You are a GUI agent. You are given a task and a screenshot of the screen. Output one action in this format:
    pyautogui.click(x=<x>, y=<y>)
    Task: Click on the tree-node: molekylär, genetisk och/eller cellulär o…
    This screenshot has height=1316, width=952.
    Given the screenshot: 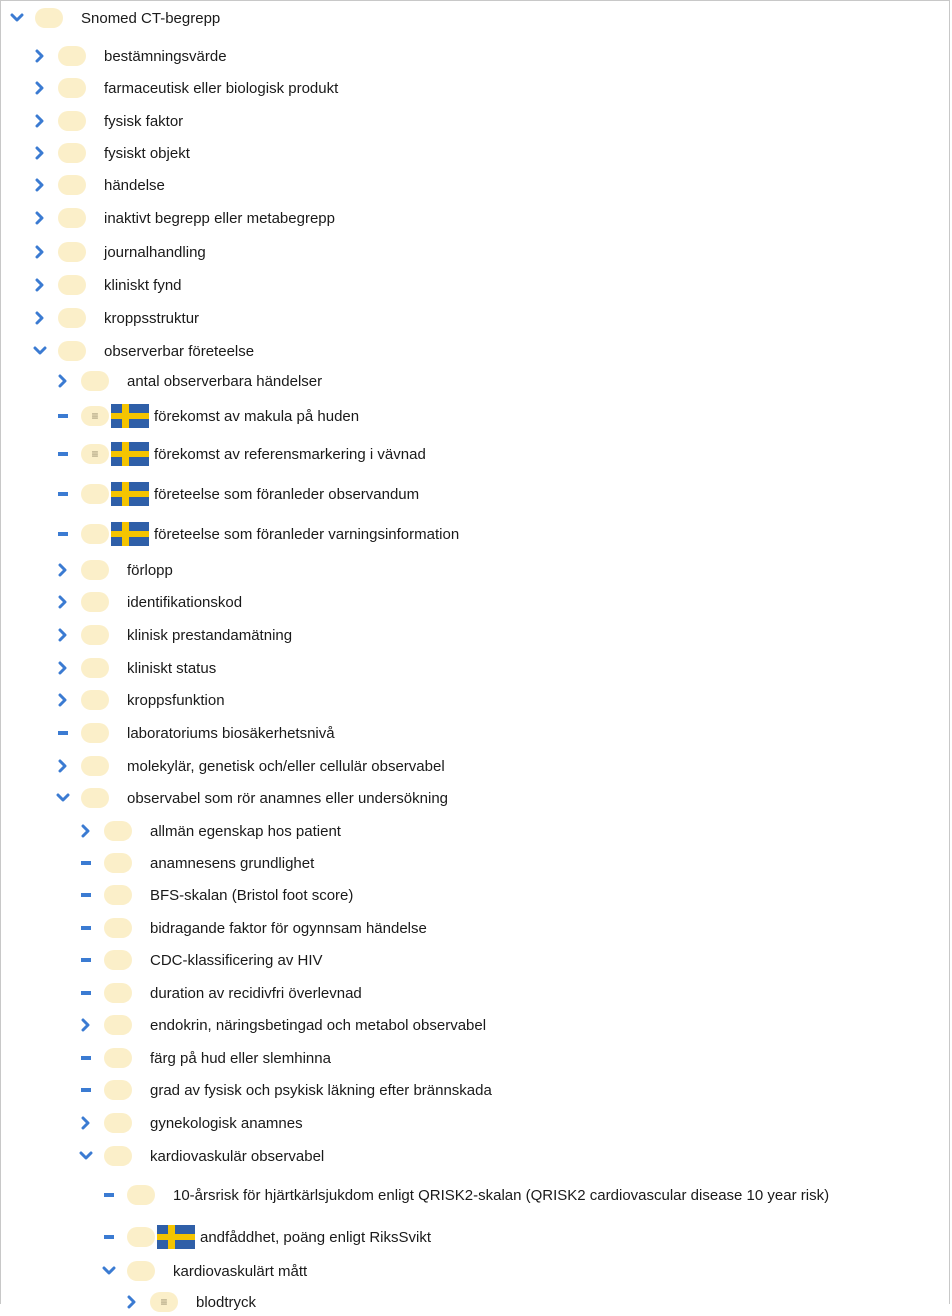 What is the action you would take?
    pyautogui.click(x=250, y=766)
    